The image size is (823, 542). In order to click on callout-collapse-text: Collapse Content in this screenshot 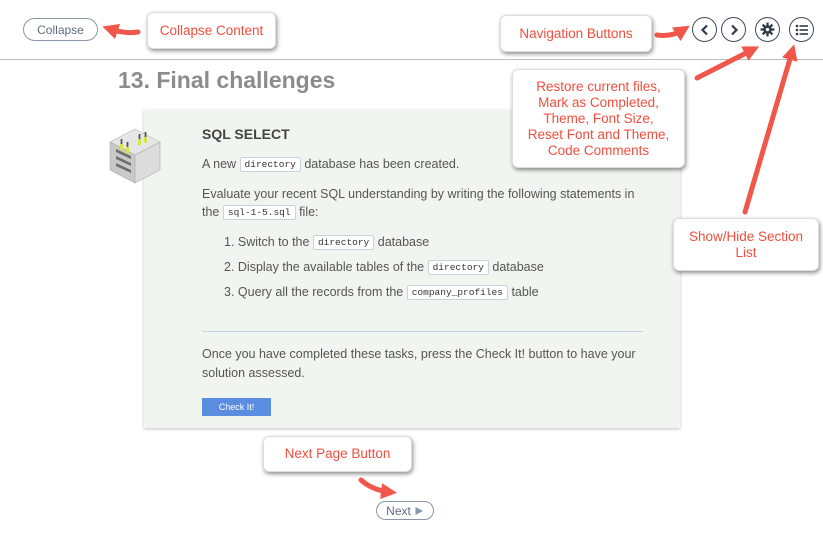, I will do `click(211, 30)`.